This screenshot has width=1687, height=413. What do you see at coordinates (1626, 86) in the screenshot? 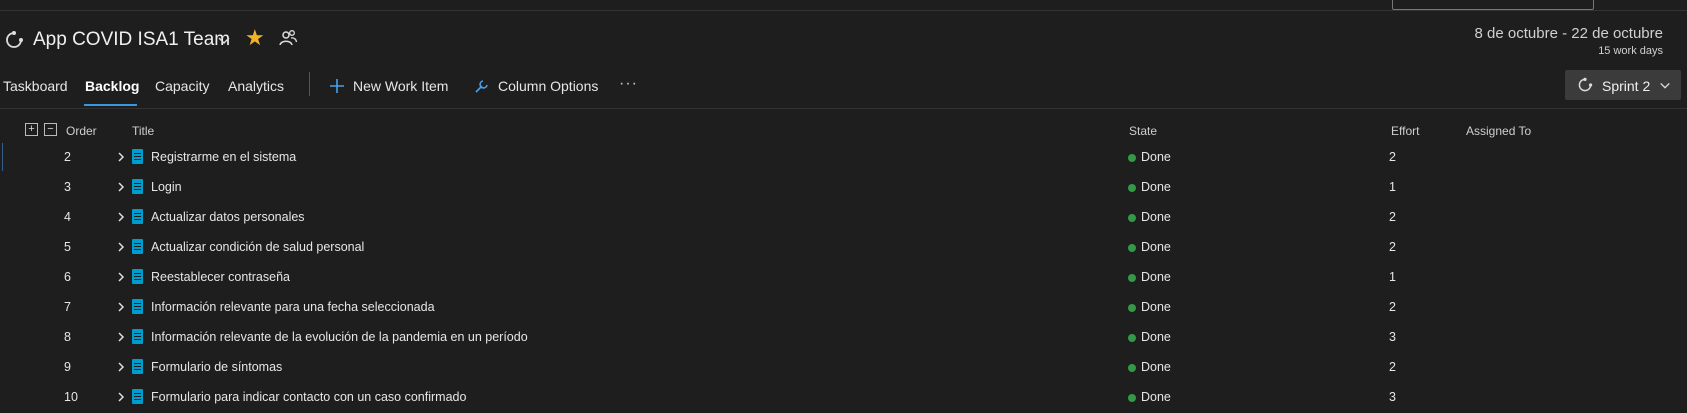
I see `sprint-label: Sprint 2` at bounding box center [1626, 86].